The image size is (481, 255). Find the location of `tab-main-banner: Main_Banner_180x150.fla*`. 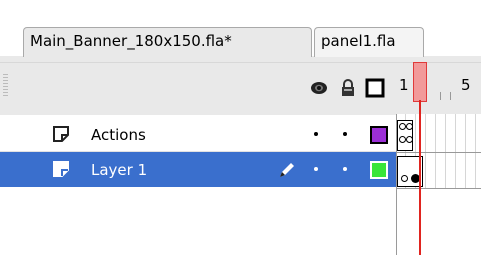

tab-main-banner: Main_Banner_180x150.fla* is located at coordinates (167, 42).